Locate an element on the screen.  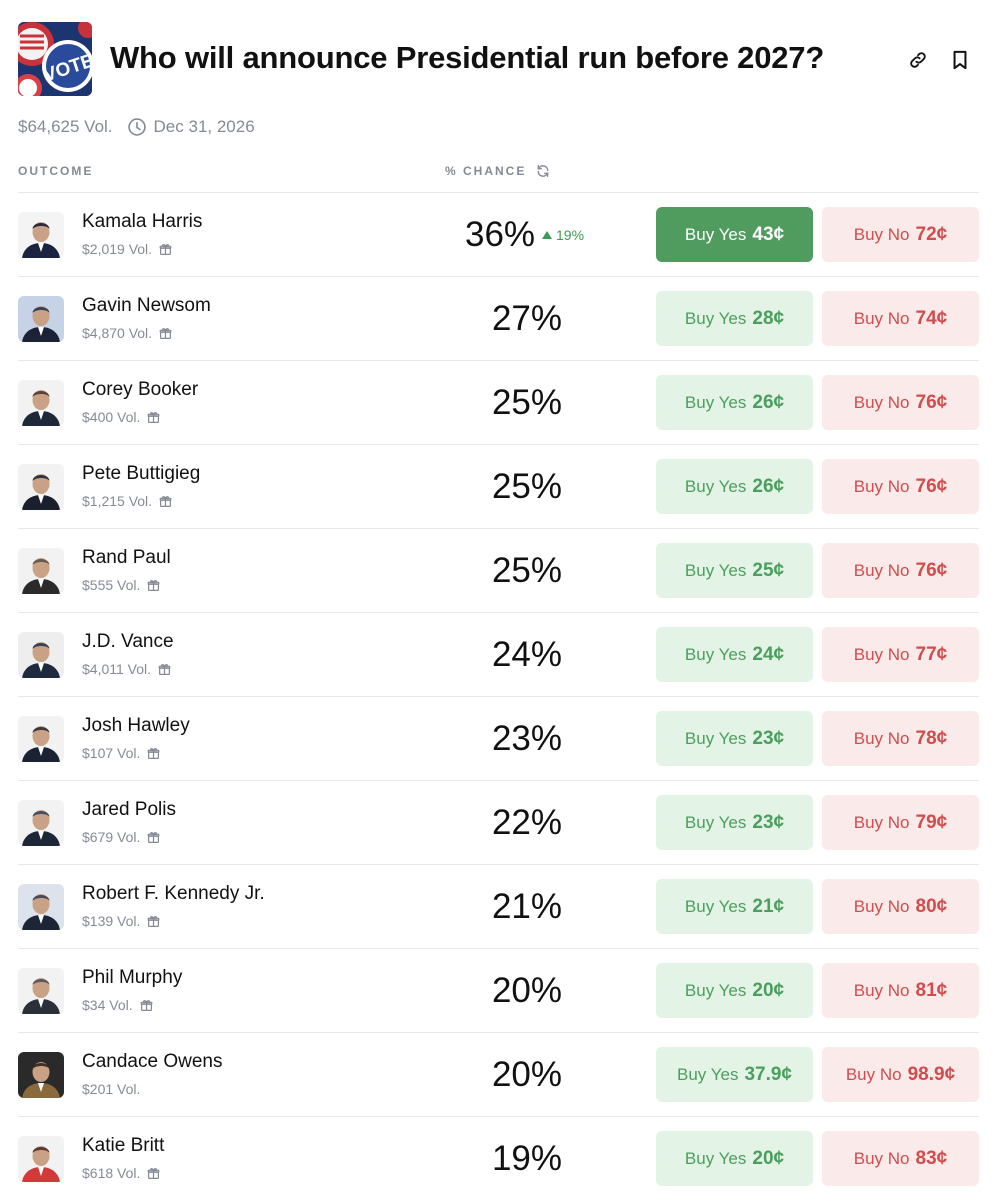
chance-column-label: % CHANCE is located at coordinates (486, 171).